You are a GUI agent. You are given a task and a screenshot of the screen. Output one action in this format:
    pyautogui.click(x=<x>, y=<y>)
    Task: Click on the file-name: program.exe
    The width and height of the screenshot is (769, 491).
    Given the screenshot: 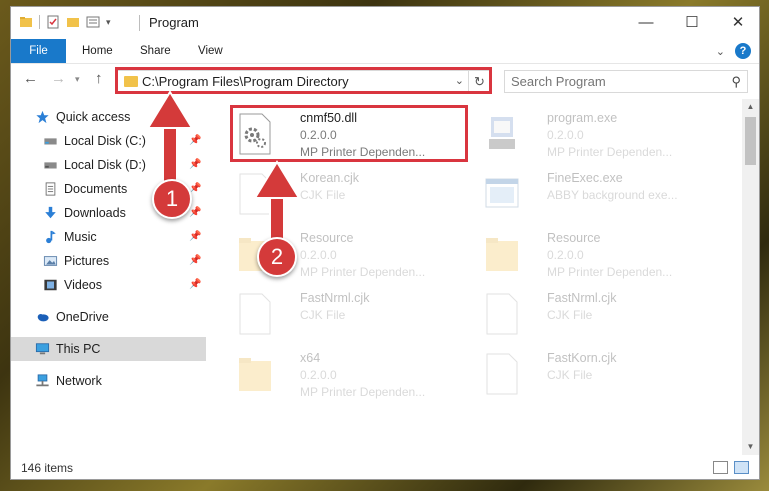 What is the action you would take?
    pyautogui.click(x=582, y=118)
    